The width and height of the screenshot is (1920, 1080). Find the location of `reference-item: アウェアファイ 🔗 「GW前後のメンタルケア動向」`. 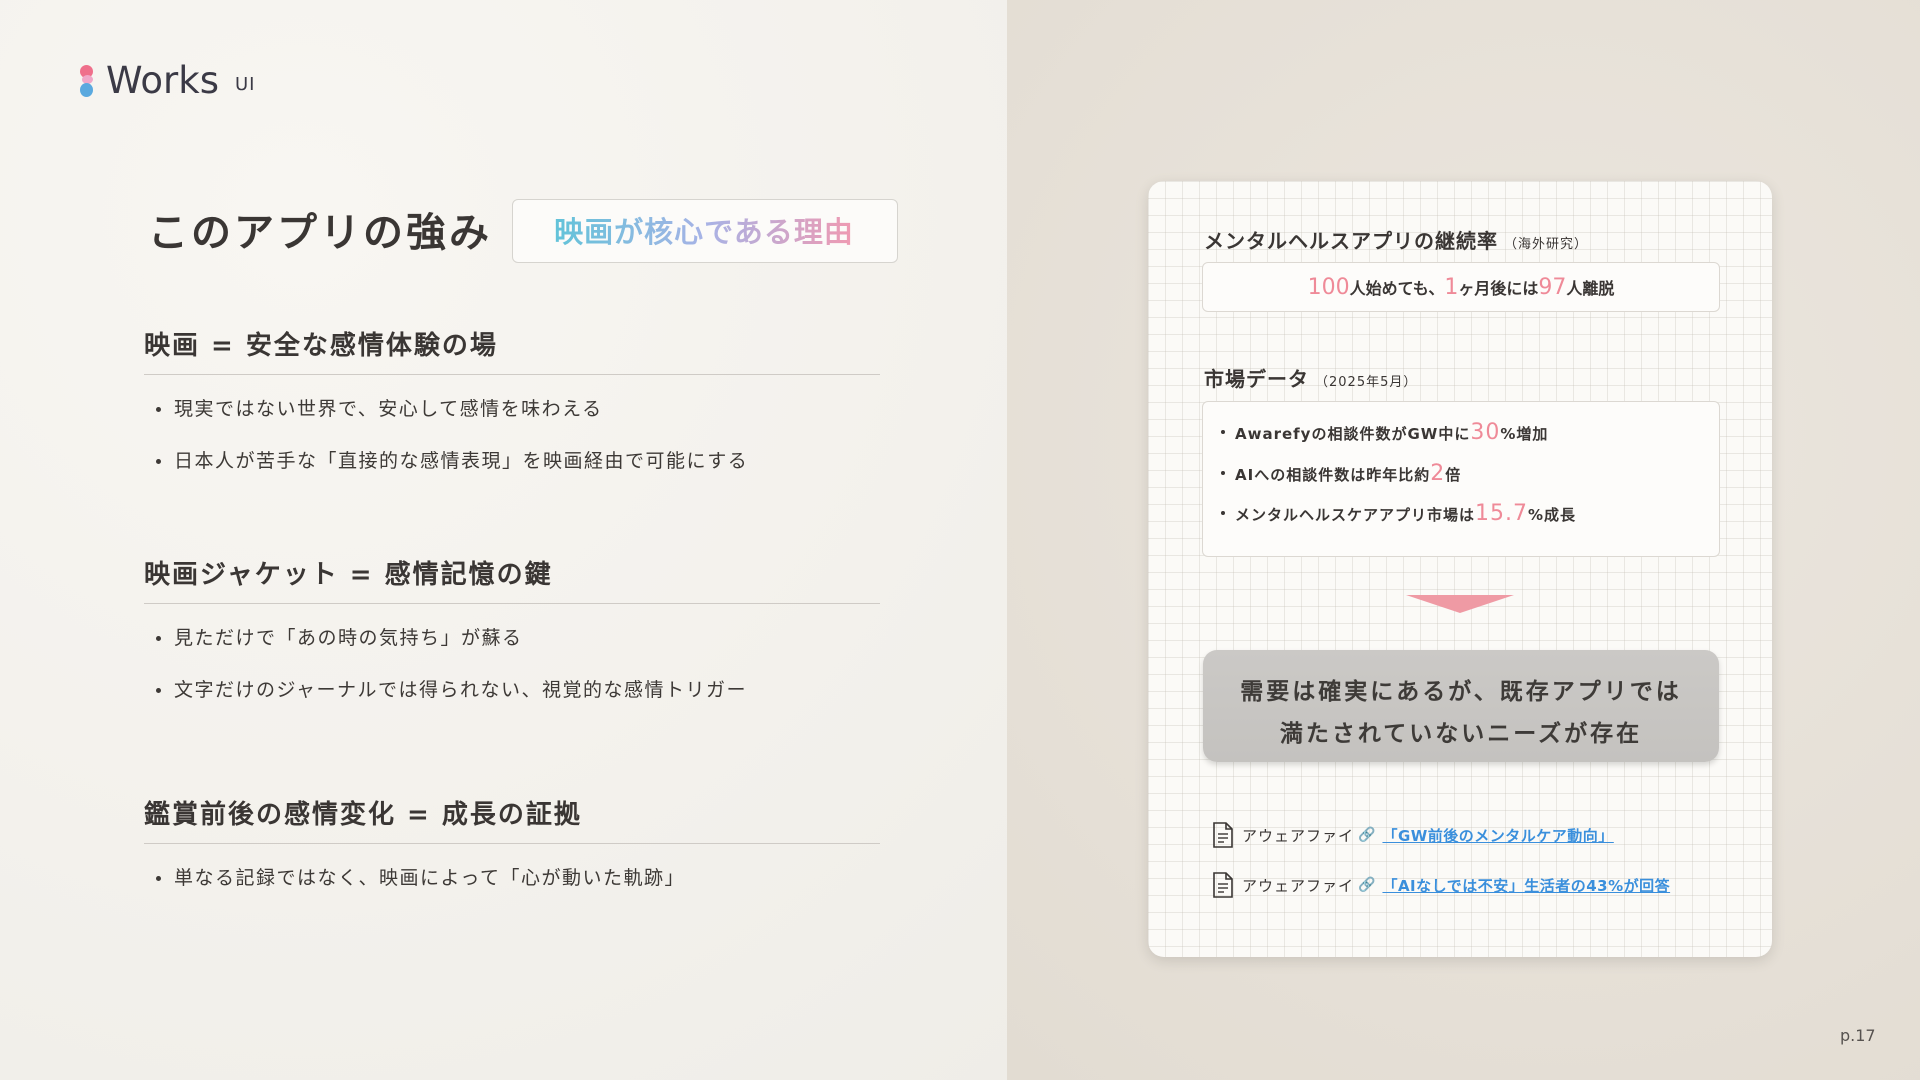

reference-item: アウェアファイ 🔗 「GW前後のメンタルケア動向」 is located at coordinates (1413, 835).